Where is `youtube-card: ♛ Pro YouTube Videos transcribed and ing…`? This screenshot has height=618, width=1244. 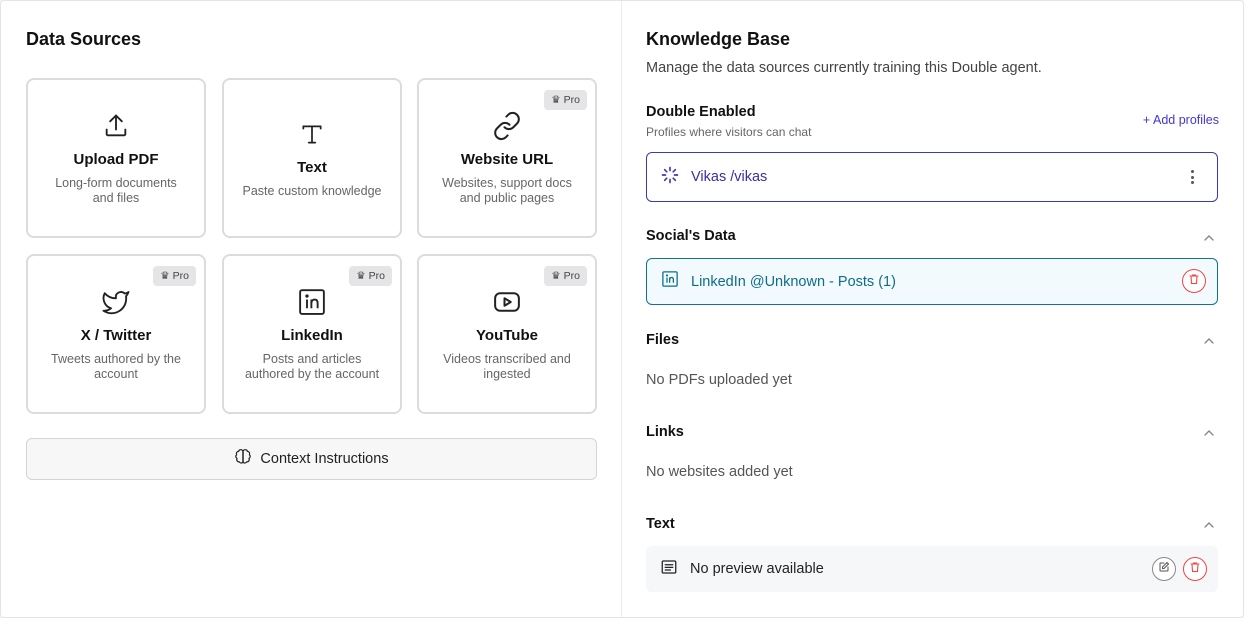 youtube-card: ♛ Pro YouTube Videos transcribed and ing… is located at coordinates (507, 334).